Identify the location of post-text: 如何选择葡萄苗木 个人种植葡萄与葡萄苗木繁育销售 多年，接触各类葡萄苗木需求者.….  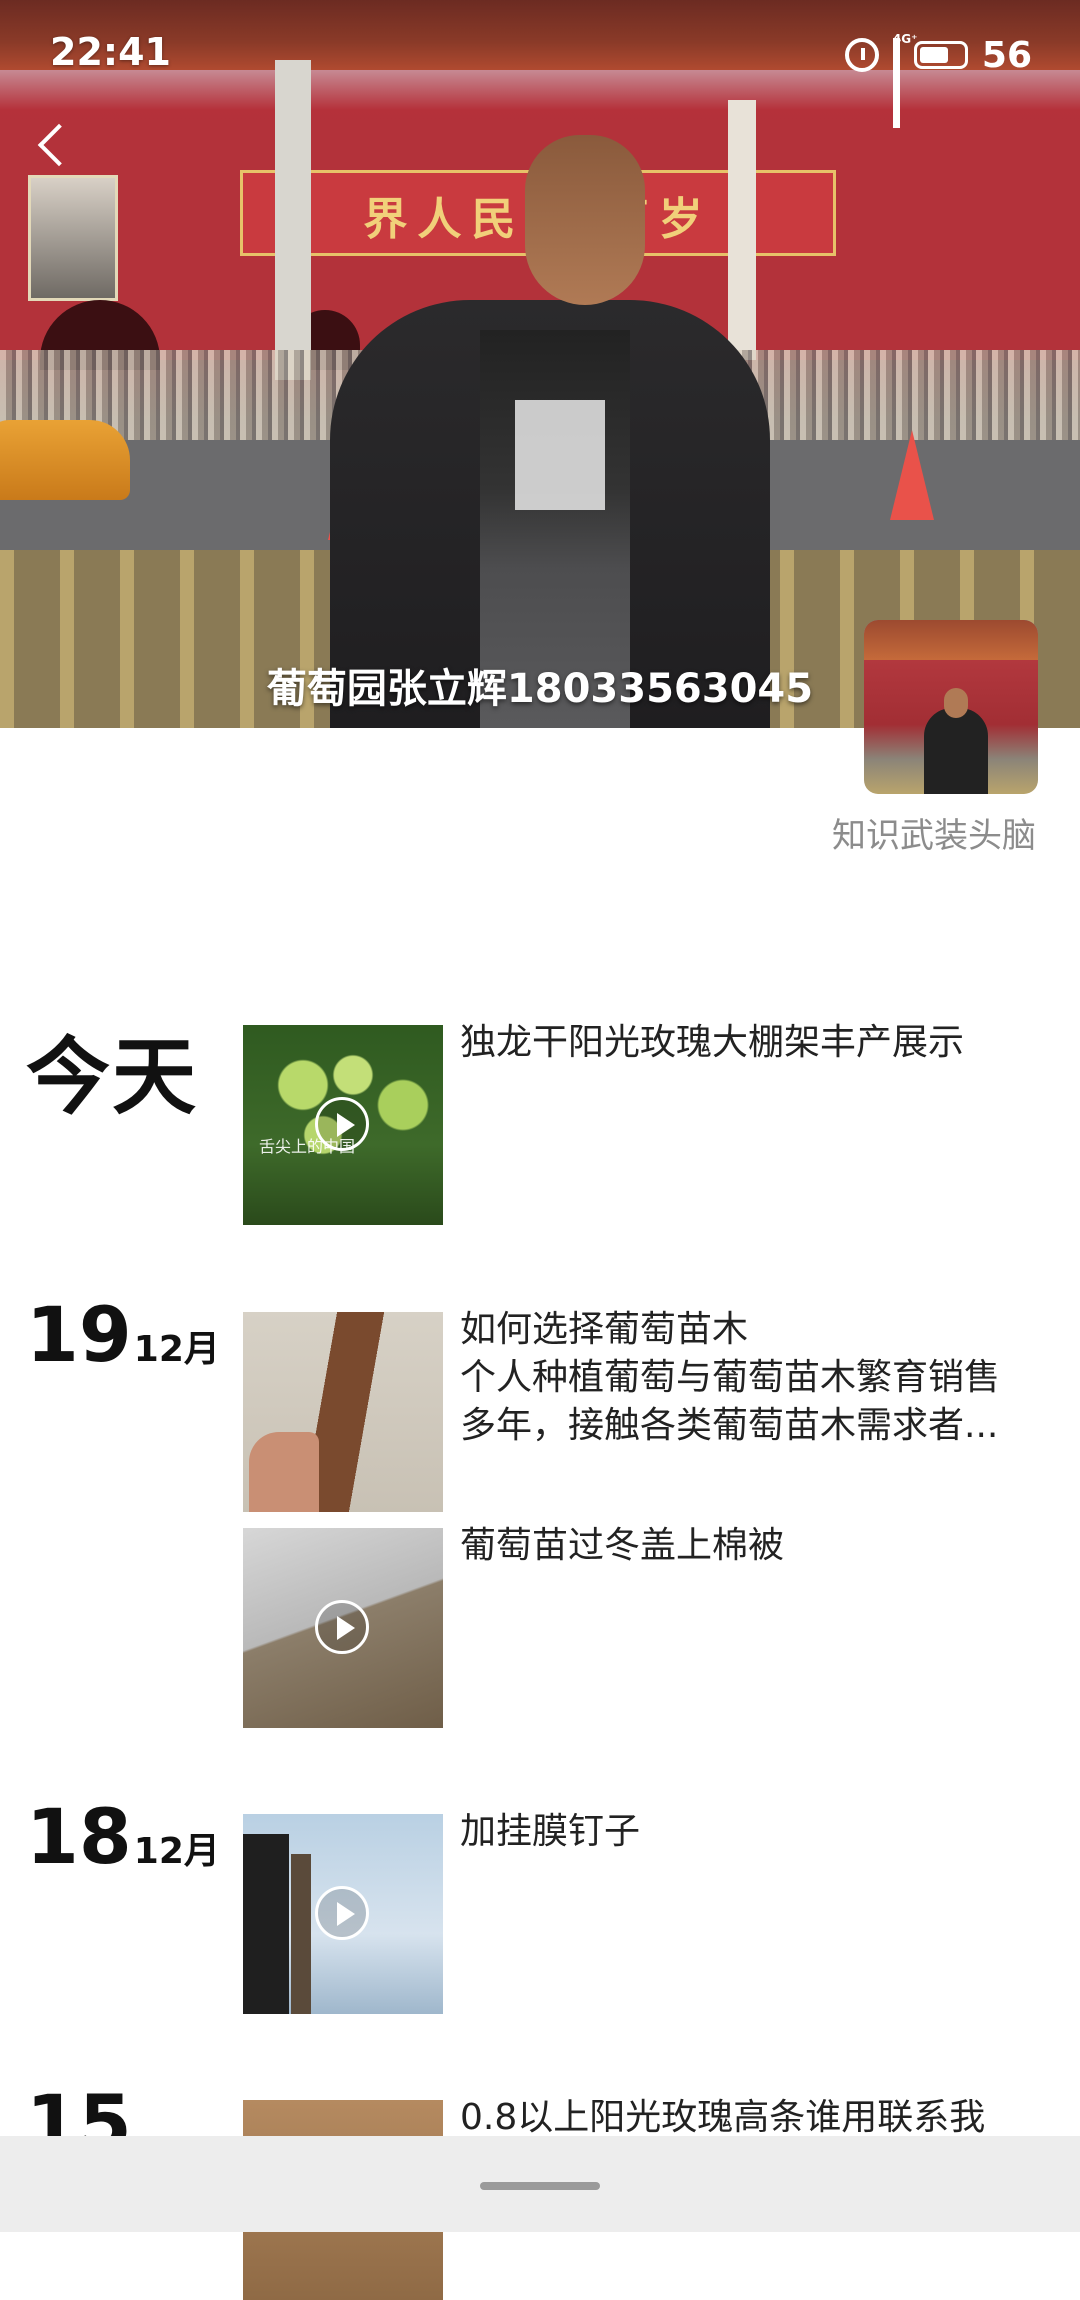
(750, 1378).